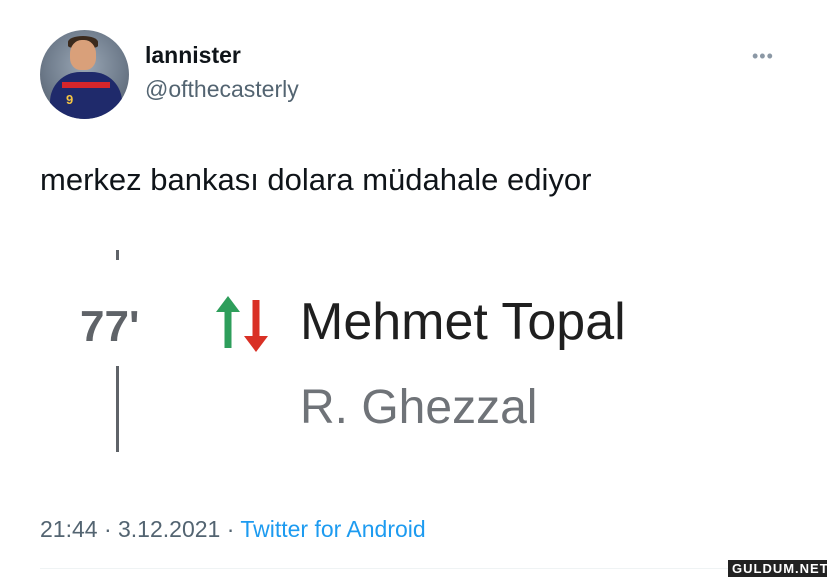  Describe the element at coordinates (140, 529) in the screenshot. I see `tweet-timestamp: 21:44 · 3.12.2021 ·` at that location.